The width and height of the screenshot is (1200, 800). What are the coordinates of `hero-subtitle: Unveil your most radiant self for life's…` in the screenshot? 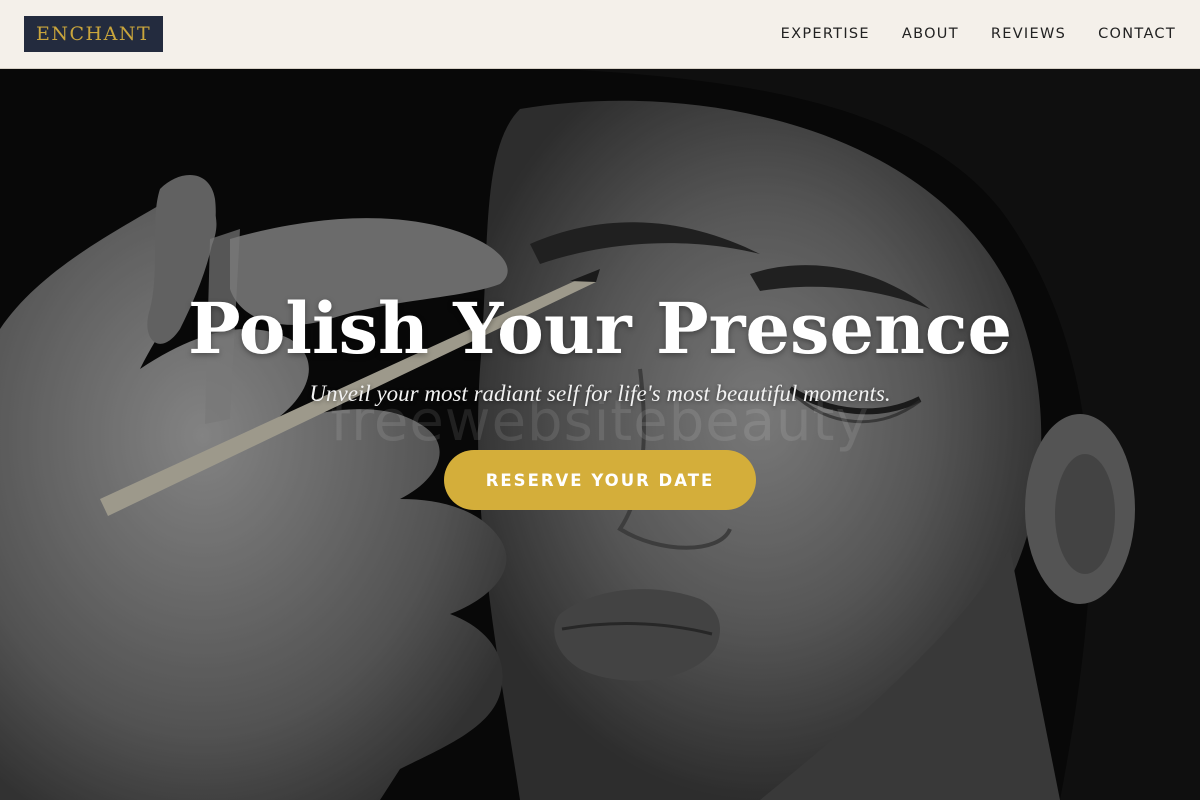 It's located at (600, 393).